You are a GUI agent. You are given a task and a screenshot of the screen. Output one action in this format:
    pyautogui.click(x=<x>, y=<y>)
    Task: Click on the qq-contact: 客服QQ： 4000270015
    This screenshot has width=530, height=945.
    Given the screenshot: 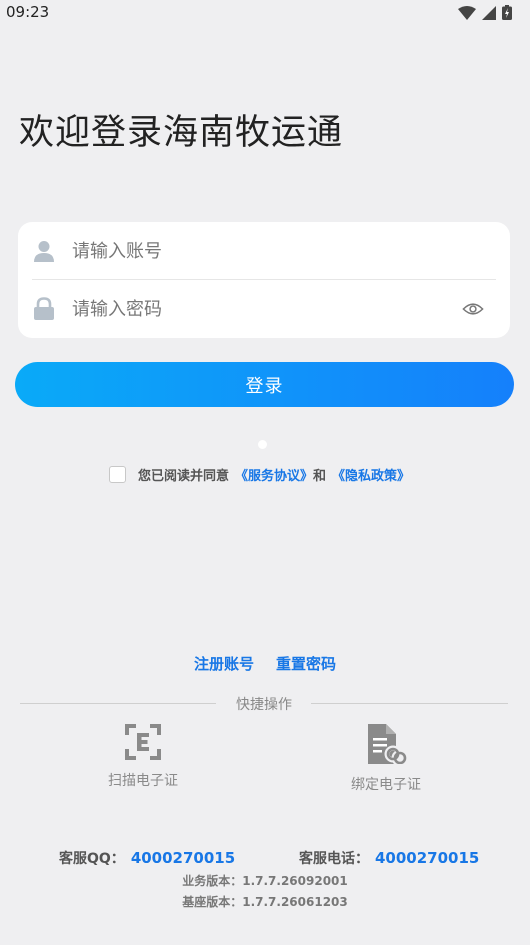 What is the action you would take?
    pyautogui.click(x=147, y=858)
    